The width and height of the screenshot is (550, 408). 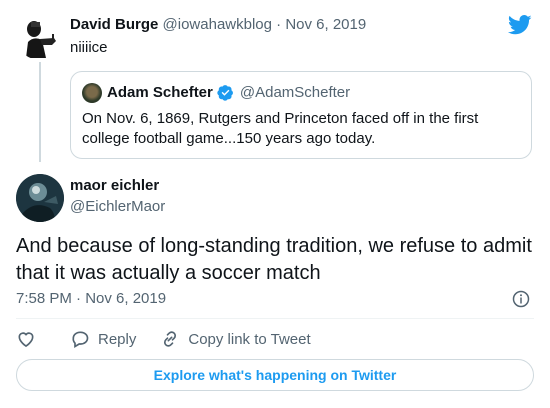 What do you see at coordinates (275, 318) in the screenshot?
I see `divider` at bounding box center [275, 318].